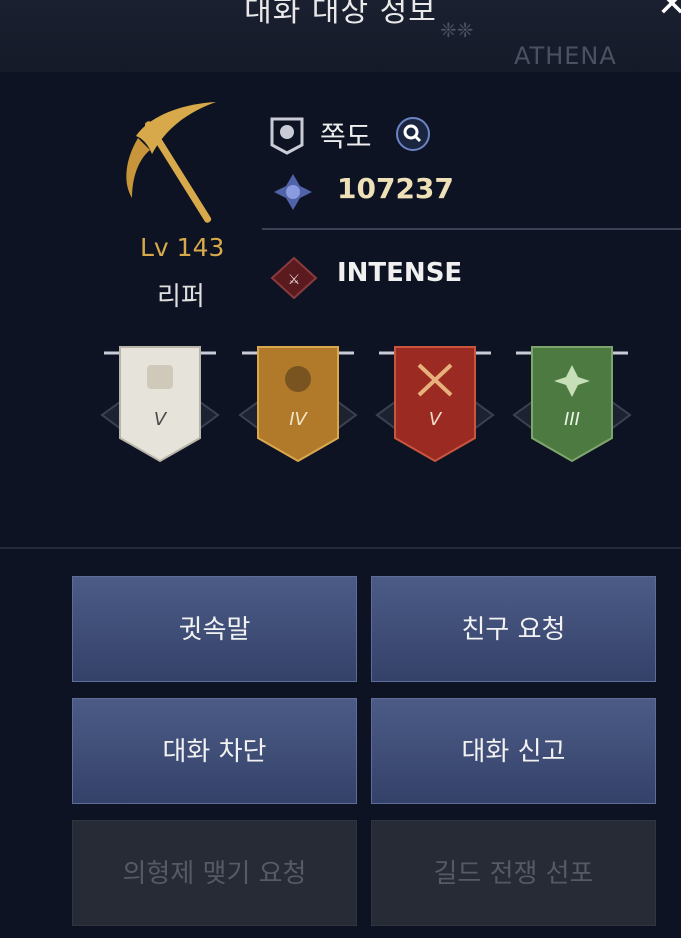  I want to click on watermark-glyph-icon: ❈❈, so click(457, 30).